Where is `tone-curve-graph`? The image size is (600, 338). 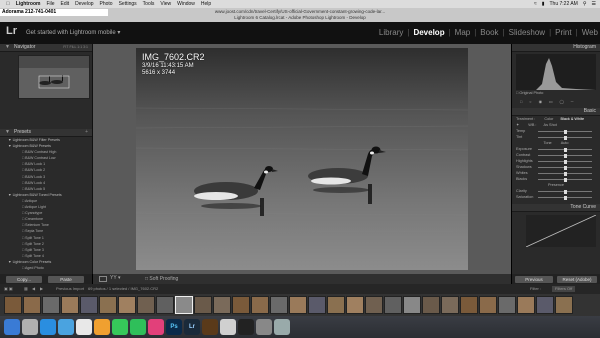 tone-curve-graph is located at coordinates (561, 231).